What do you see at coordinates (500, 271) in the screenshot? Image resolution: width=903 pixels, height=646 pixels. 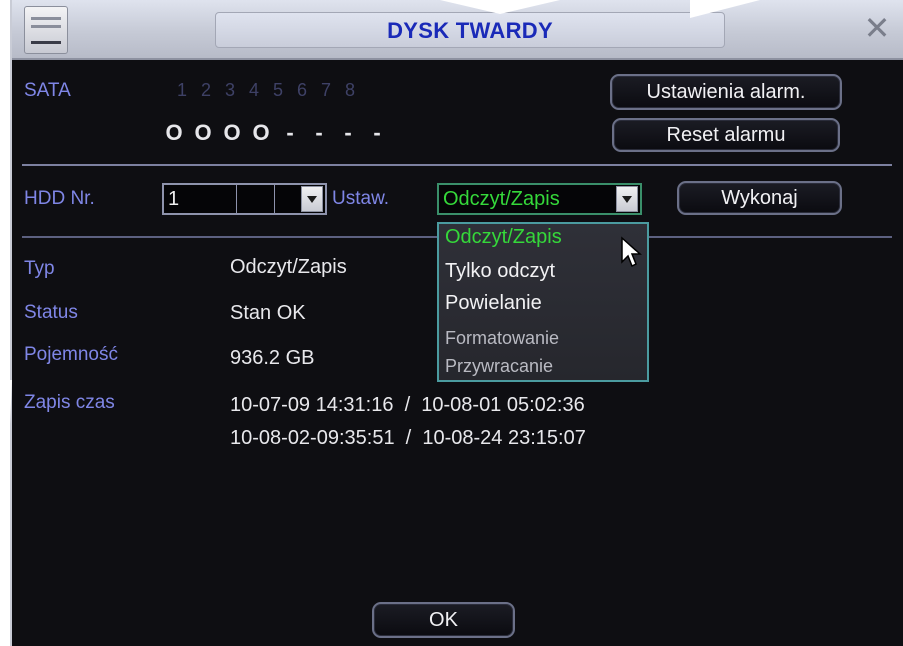 I see `dropdown-option-read-only: Tylko odczyt` at bounding box center [500, 271].